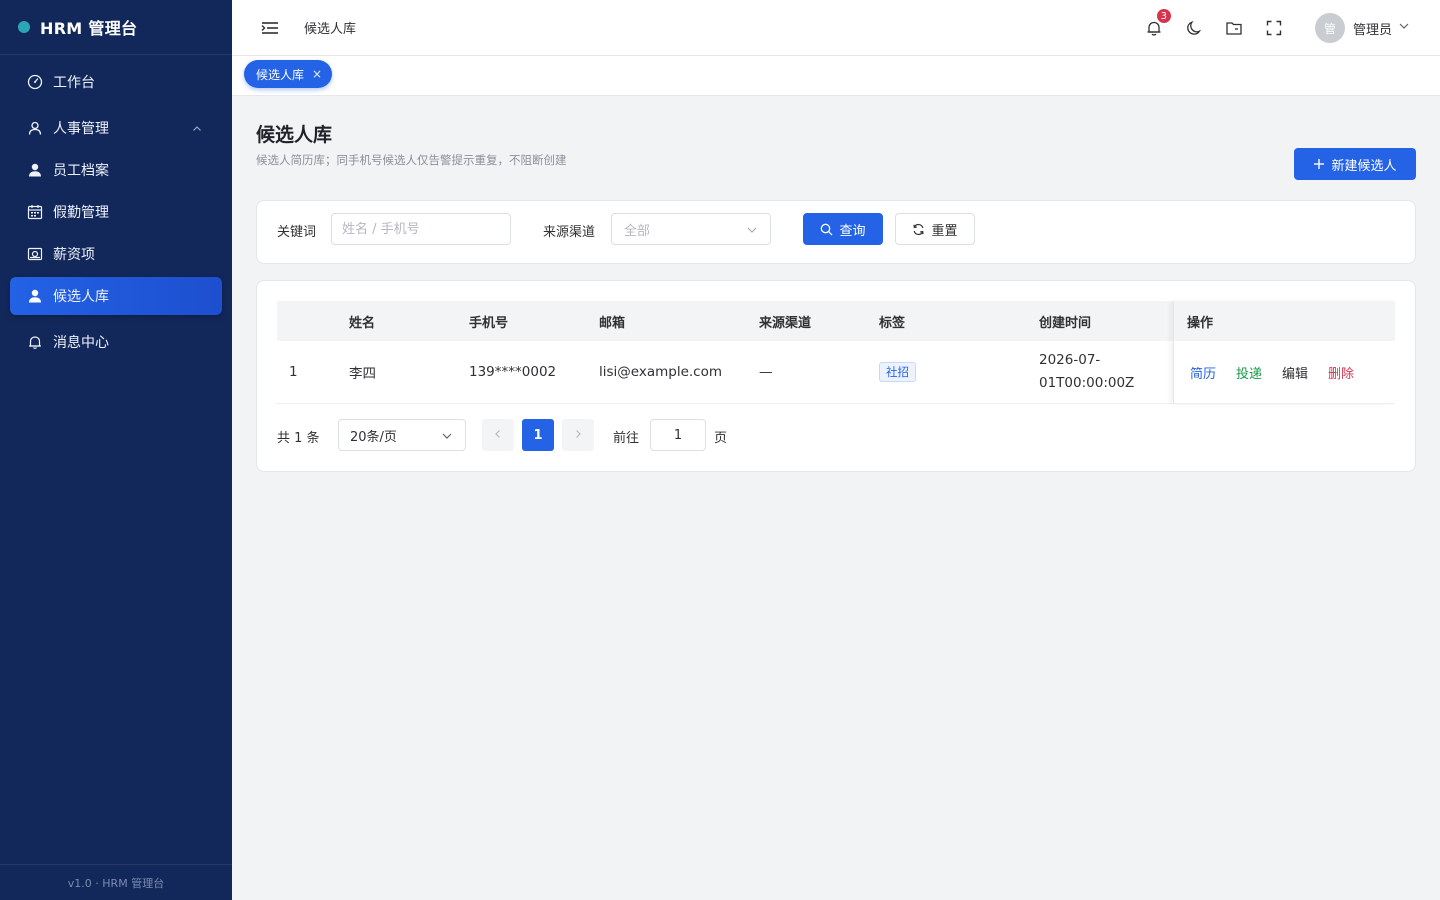 The height and width of the screenshot is (900, 1440). I want to click on sidebar-item-salary: 薪资项, so click(116, 254).